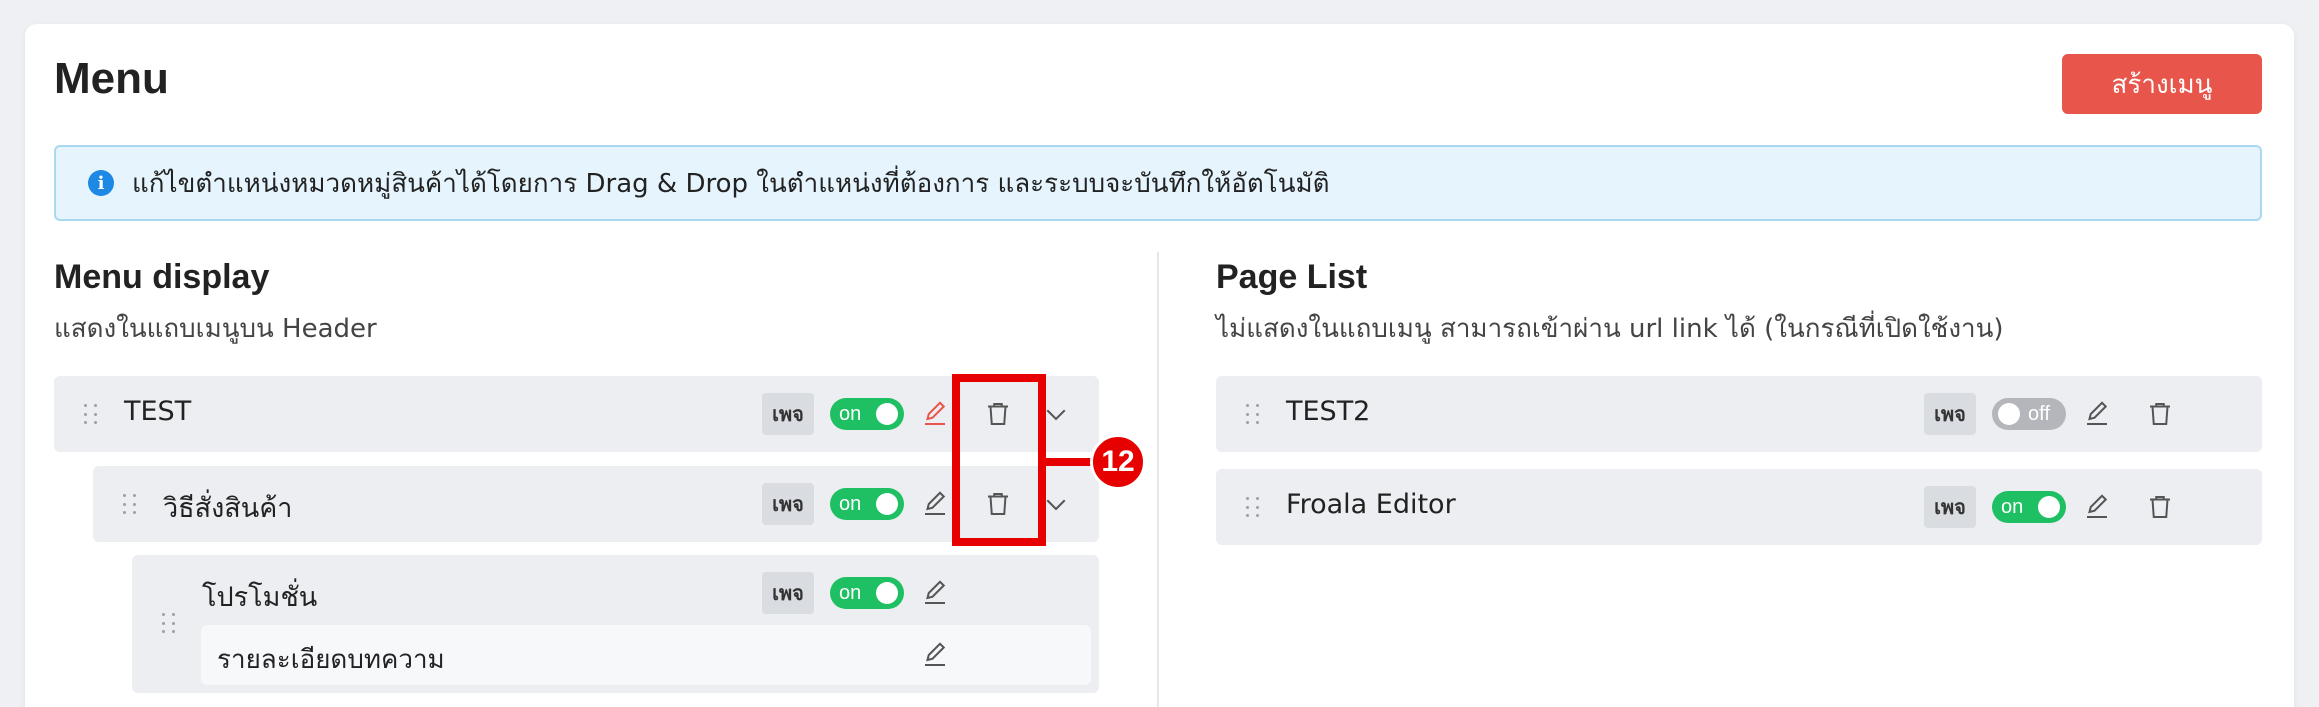 This screenshot has width=2319, height=707. Describe the element at coordinates (101, 183) in the screenshot. I see `info-icon: i` at that location.